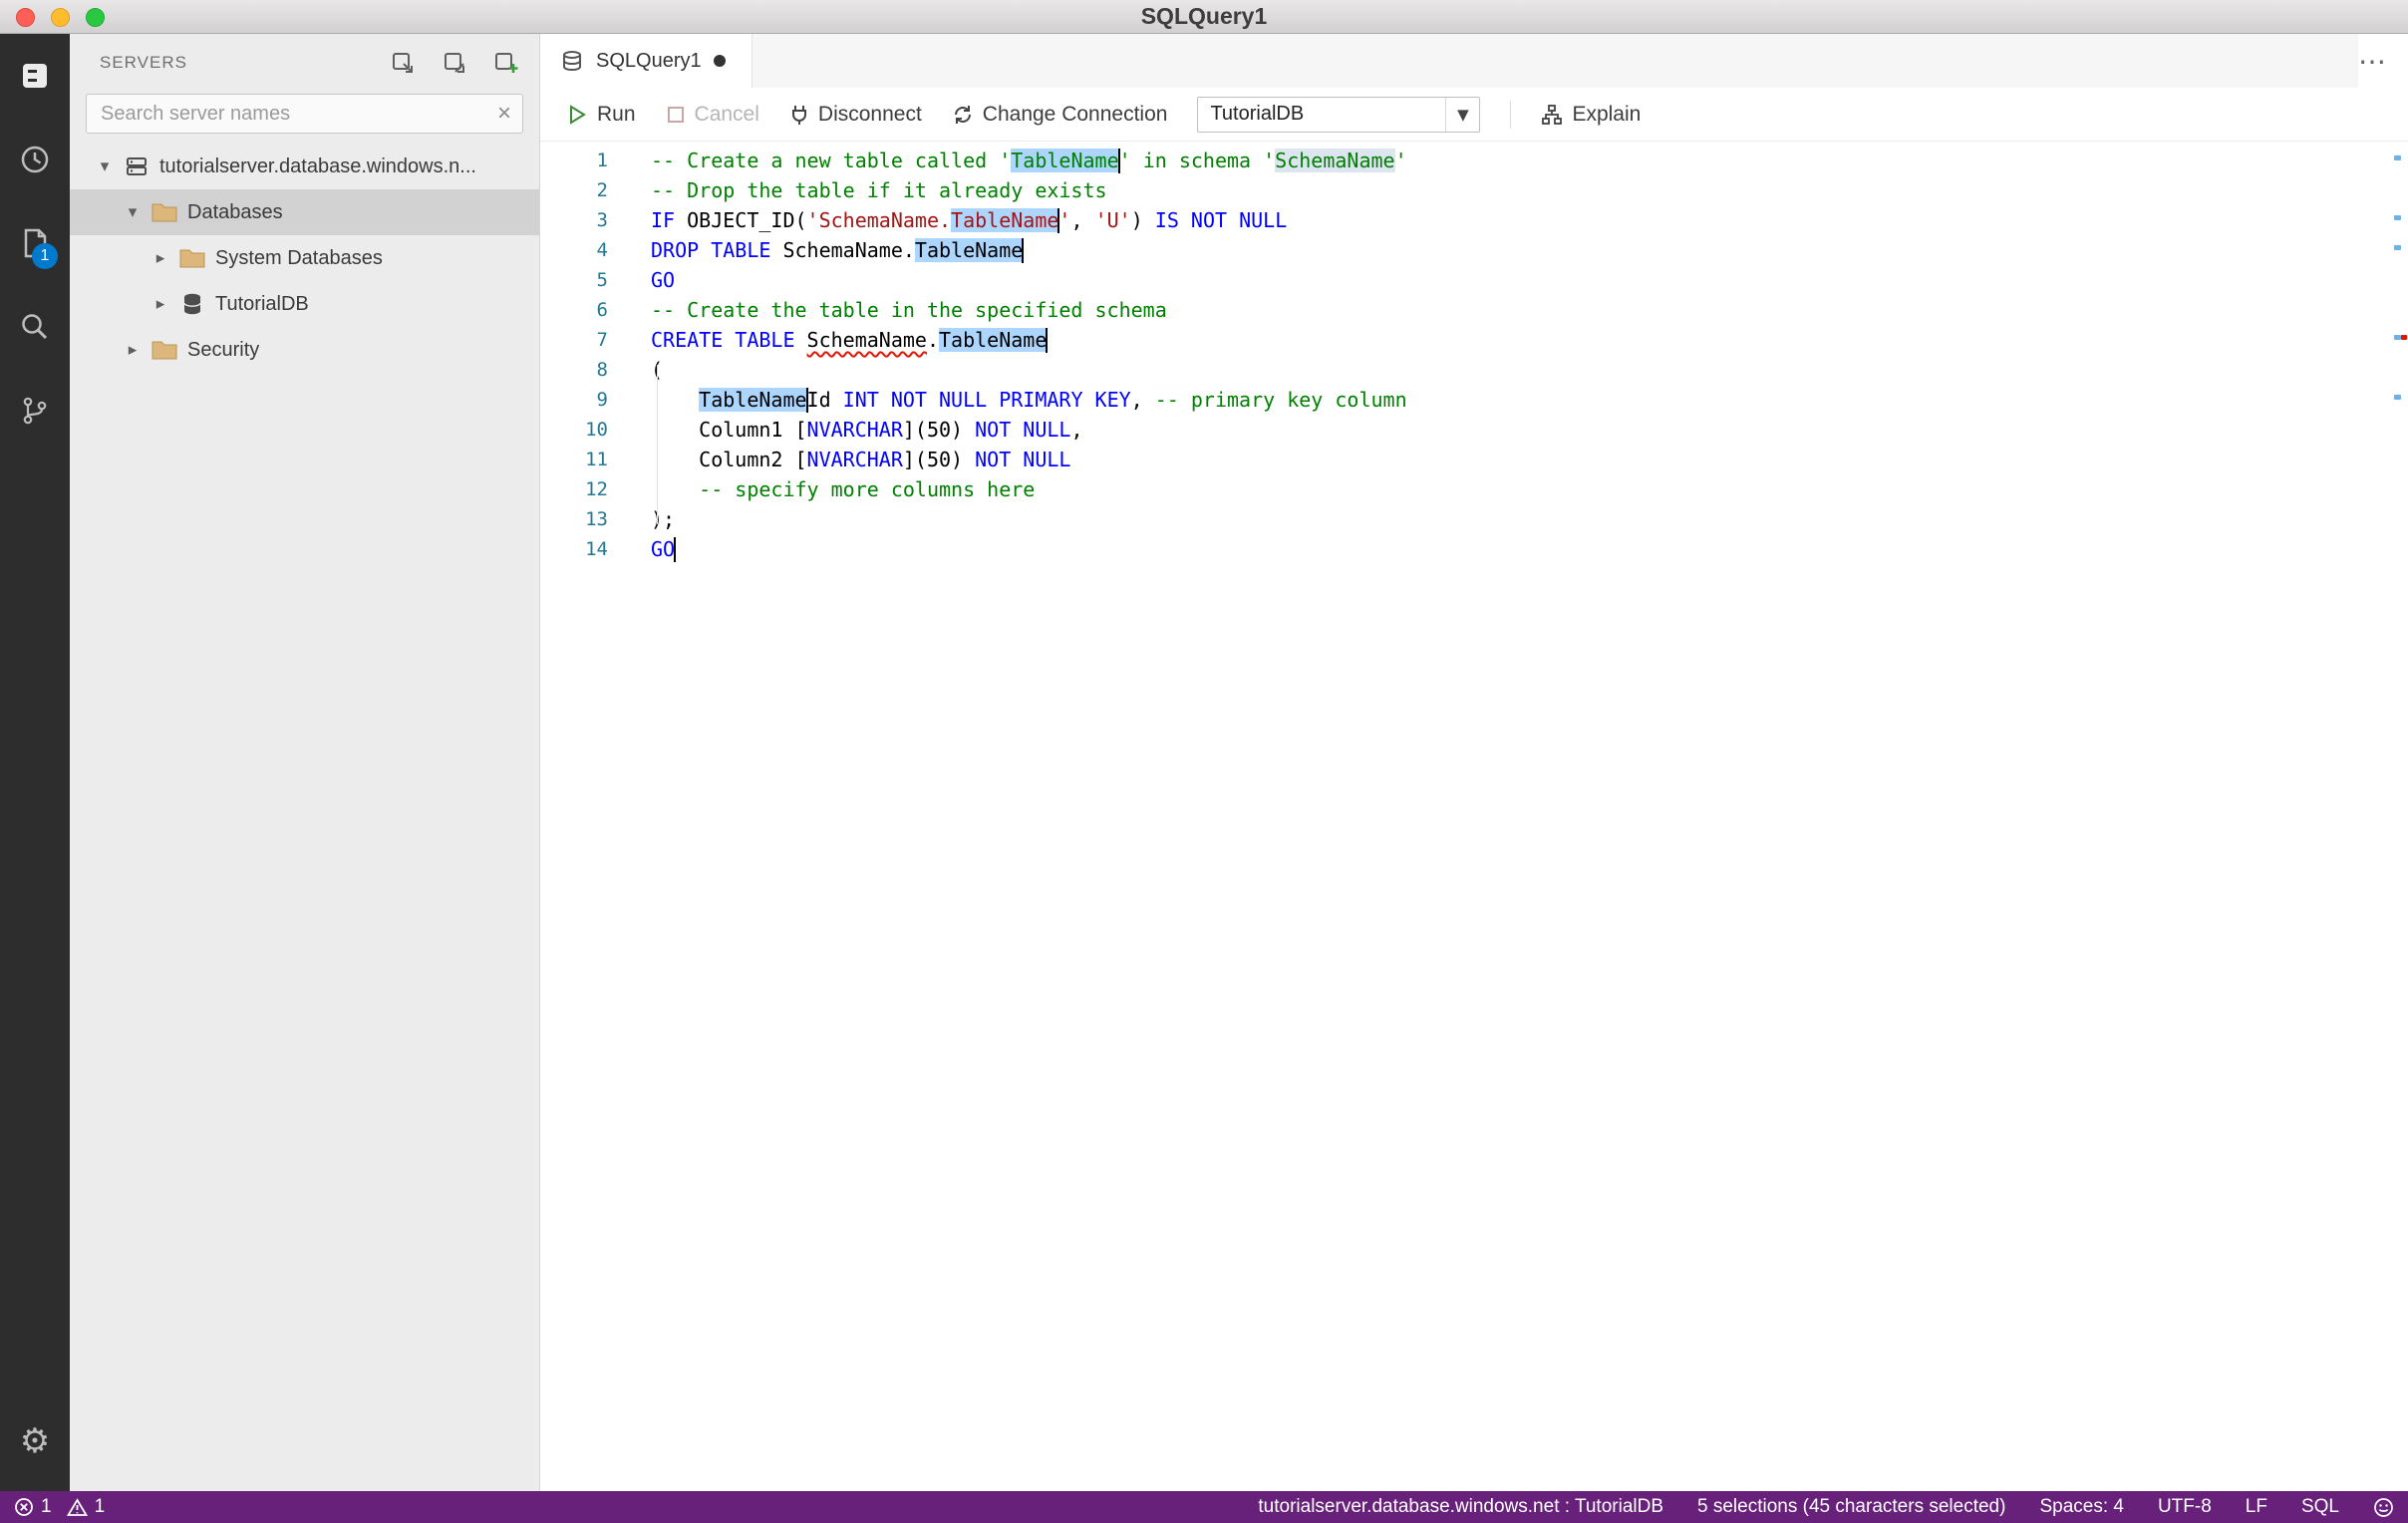 The height and width of the screenshot is (1523, 2408). What do you see at coordinates (855, 115) in the screenshot?
I see `disconnect-button: Disconnect` at bounding box center [855, 115].